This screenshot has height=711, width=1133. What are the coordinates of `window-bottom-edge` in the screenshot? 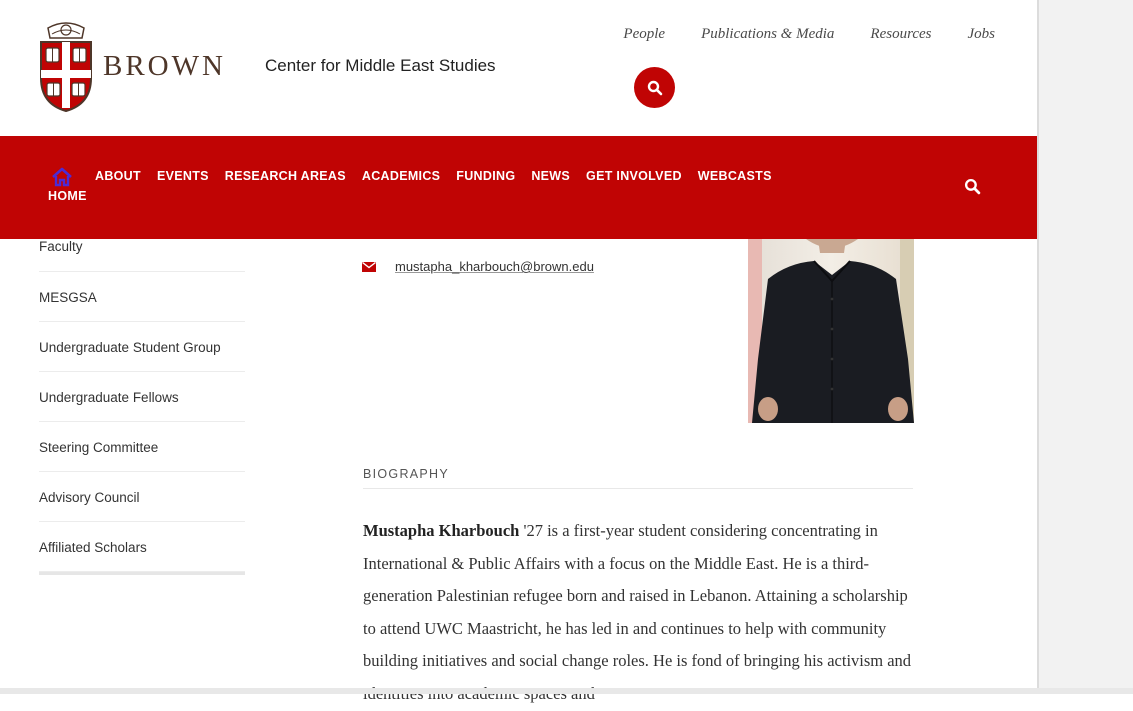 It's located at (566, 691).